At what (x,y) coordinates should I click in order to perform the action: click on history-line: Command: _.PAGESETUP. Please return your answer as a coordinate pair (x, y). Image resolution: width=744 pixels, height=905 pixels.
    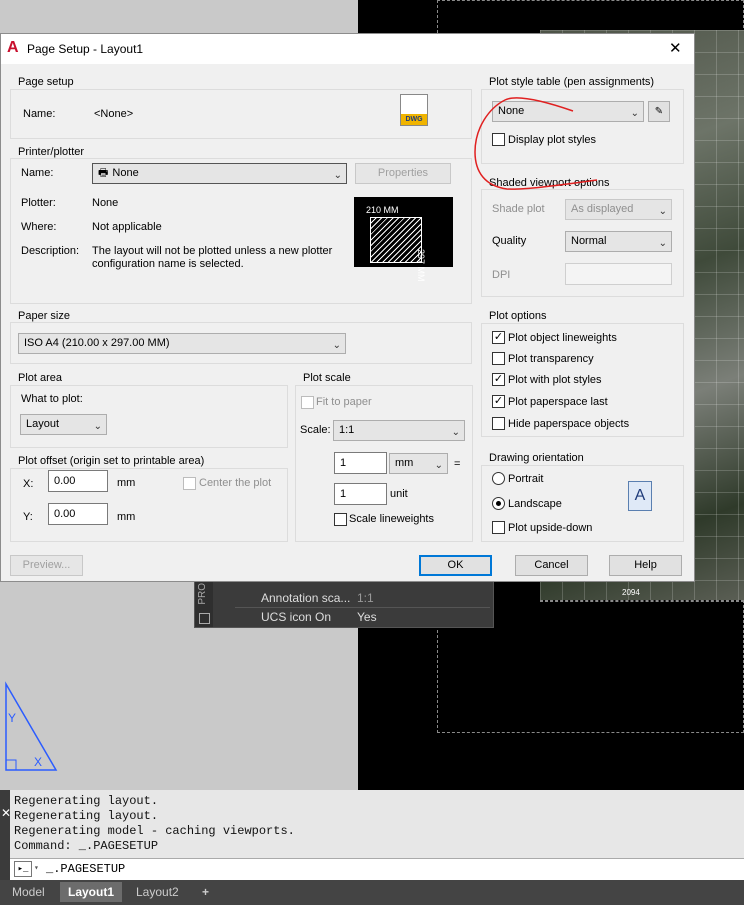
    Looking at the image, I should click on (86, 846).